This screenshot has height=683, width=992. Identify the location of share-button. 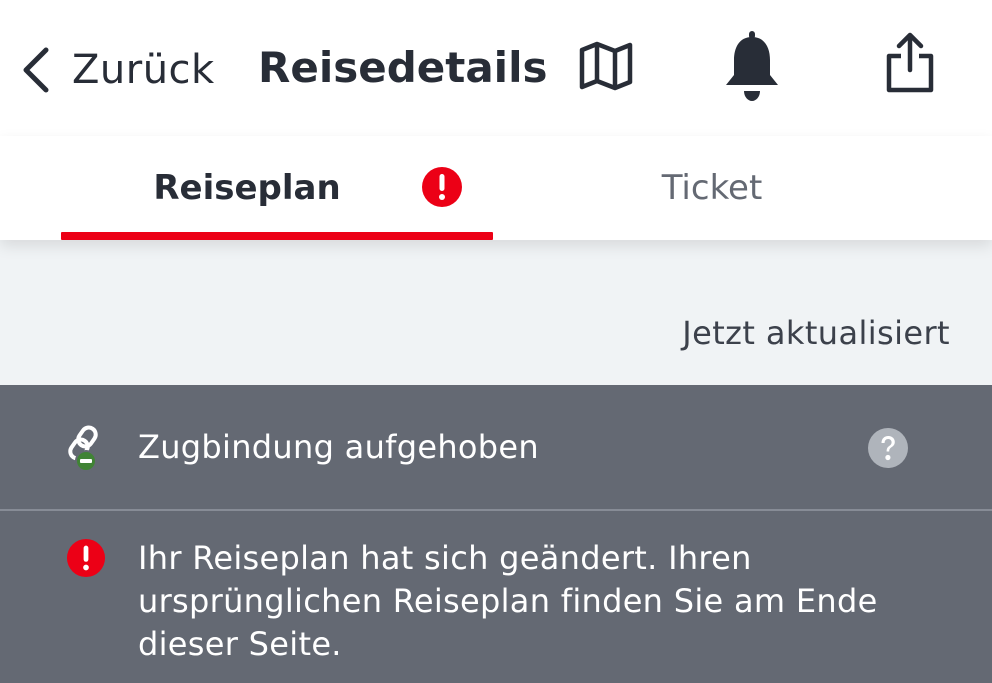
(910, 65).